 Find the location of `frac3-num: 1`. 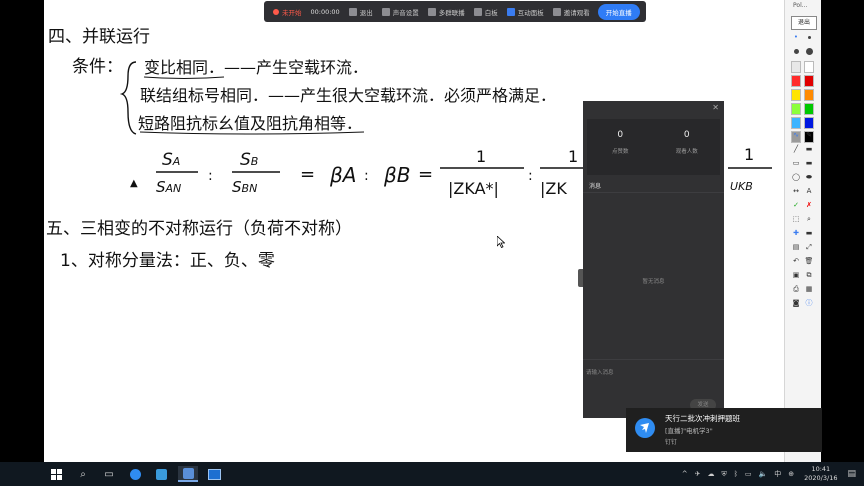

frac3-num: 1 is located at coordinates (481, 156).